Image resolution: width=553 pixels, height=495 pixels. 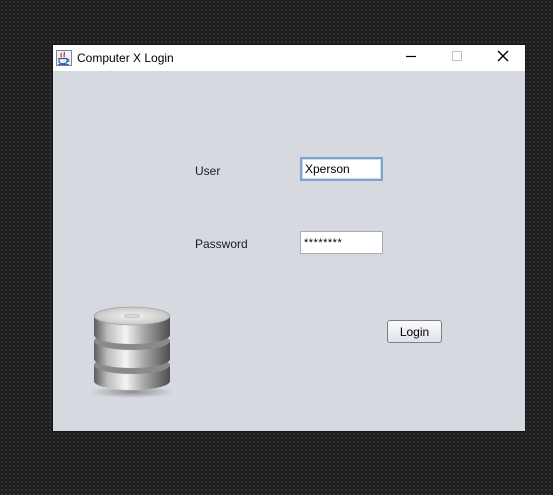 I want to click on close-icon, so click(x=503, y=58).